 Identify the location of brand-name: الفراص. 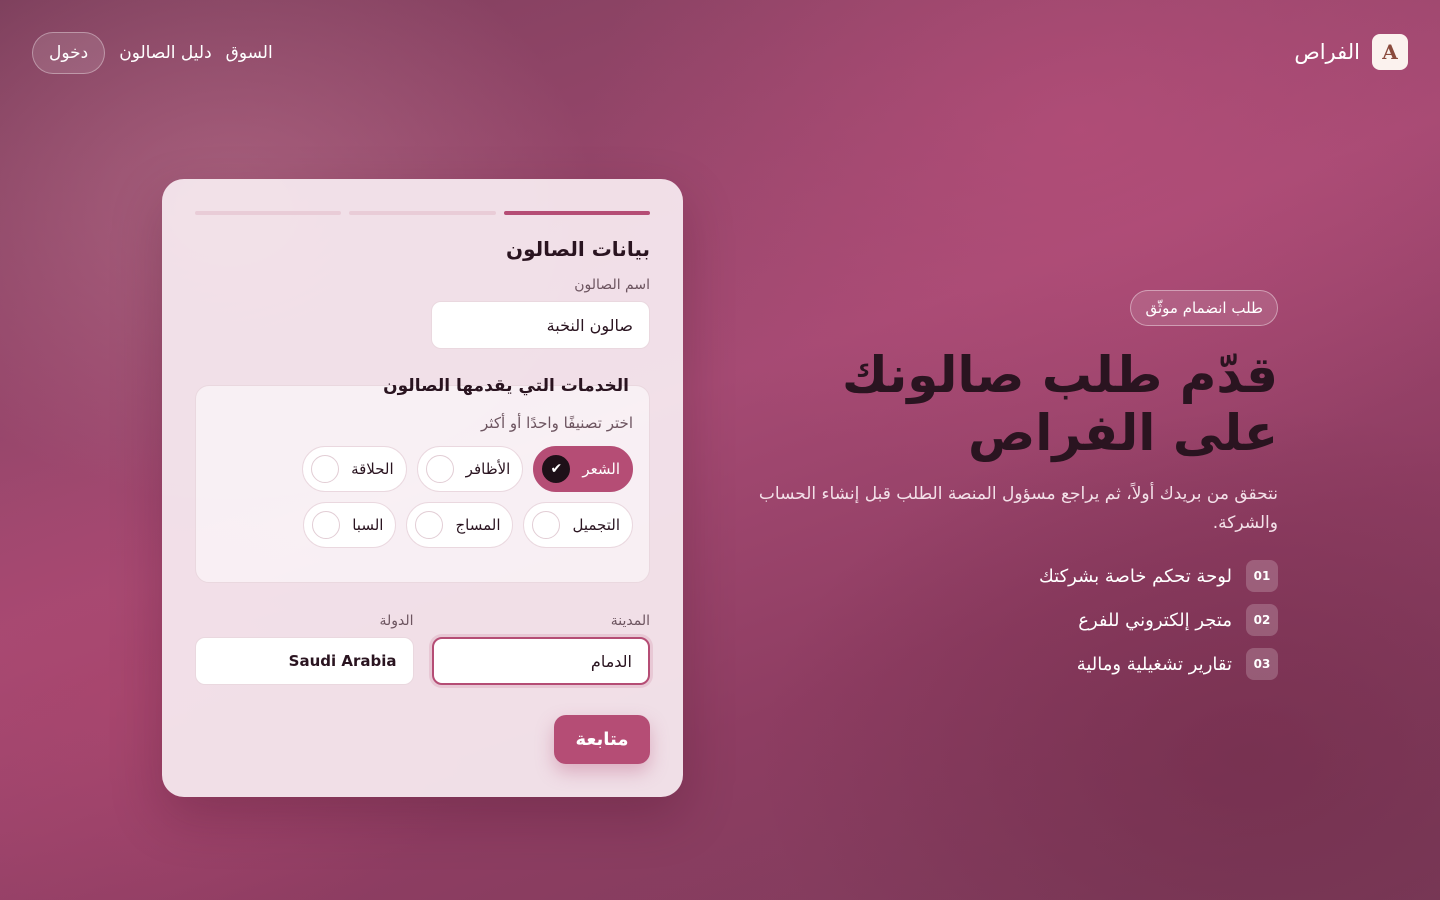
(1327, 52).